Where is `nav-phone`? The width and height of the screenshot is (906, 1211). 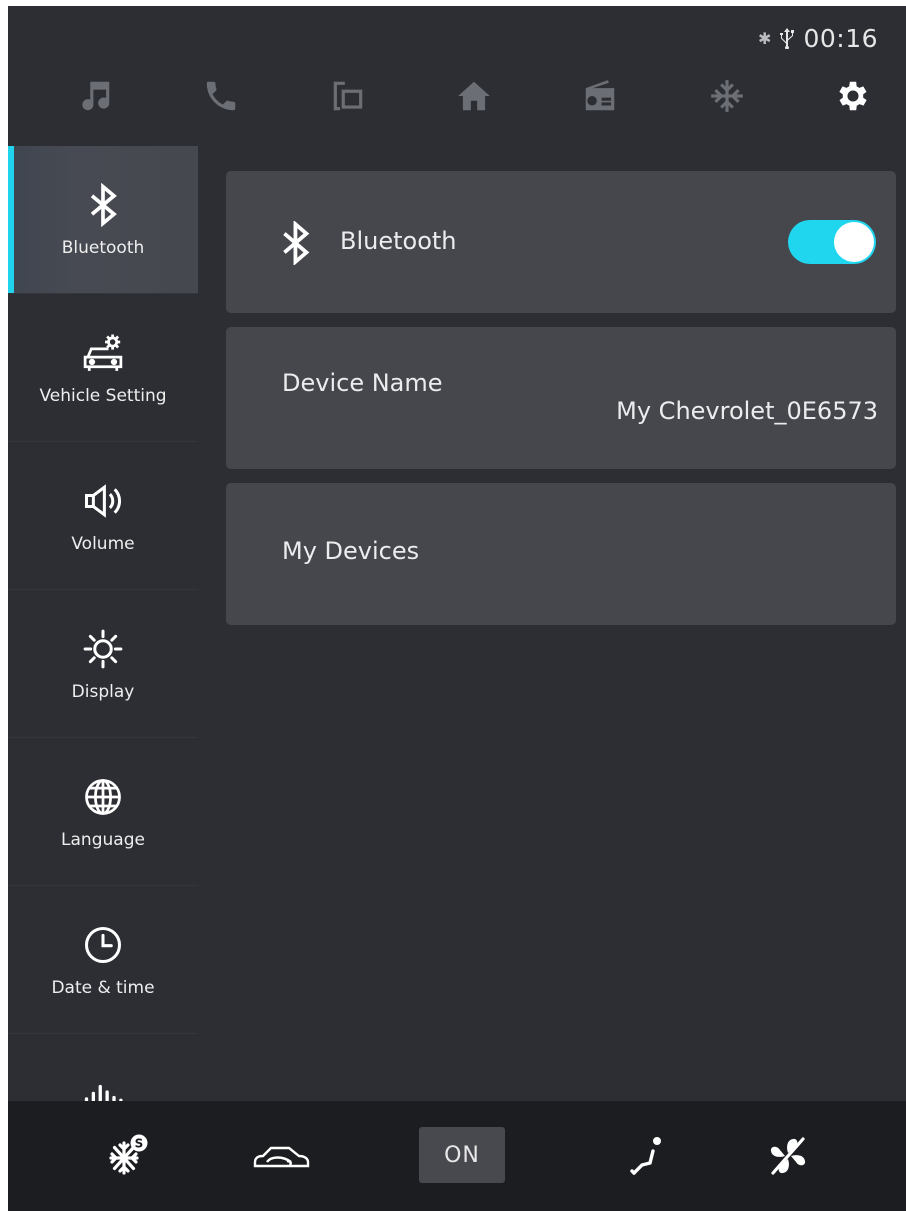 nav-phone is located at coordinates (221, 96).